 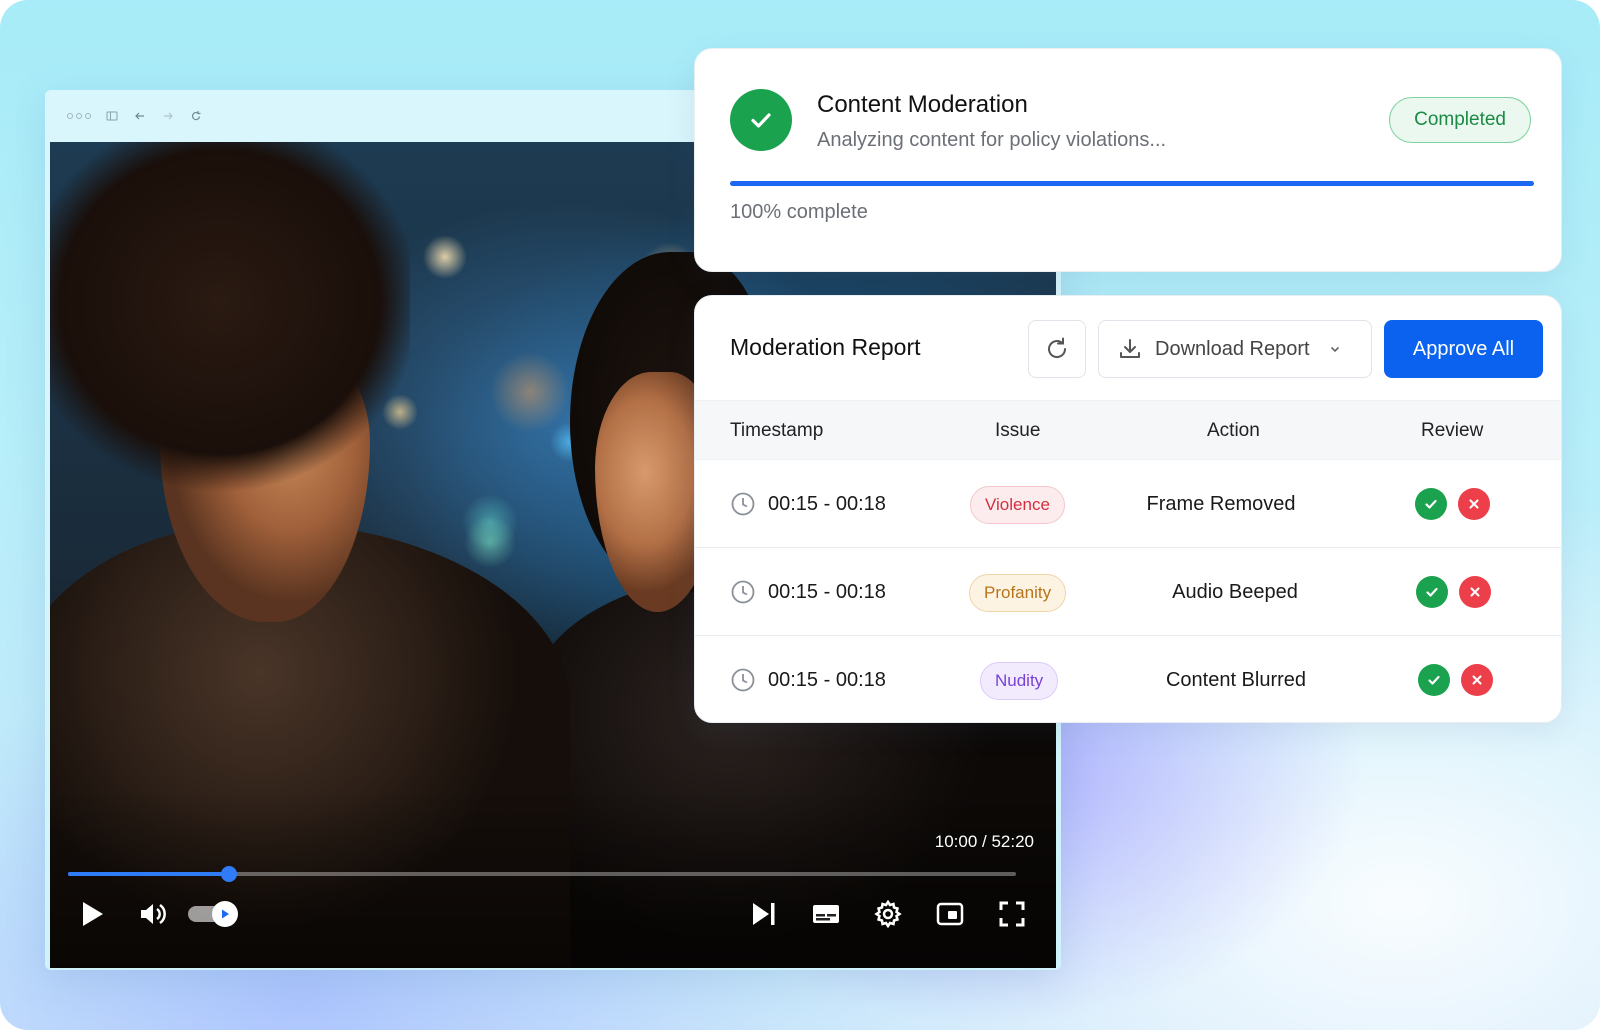 I want to click on refresh-icon, so click(x=1057, y=347).